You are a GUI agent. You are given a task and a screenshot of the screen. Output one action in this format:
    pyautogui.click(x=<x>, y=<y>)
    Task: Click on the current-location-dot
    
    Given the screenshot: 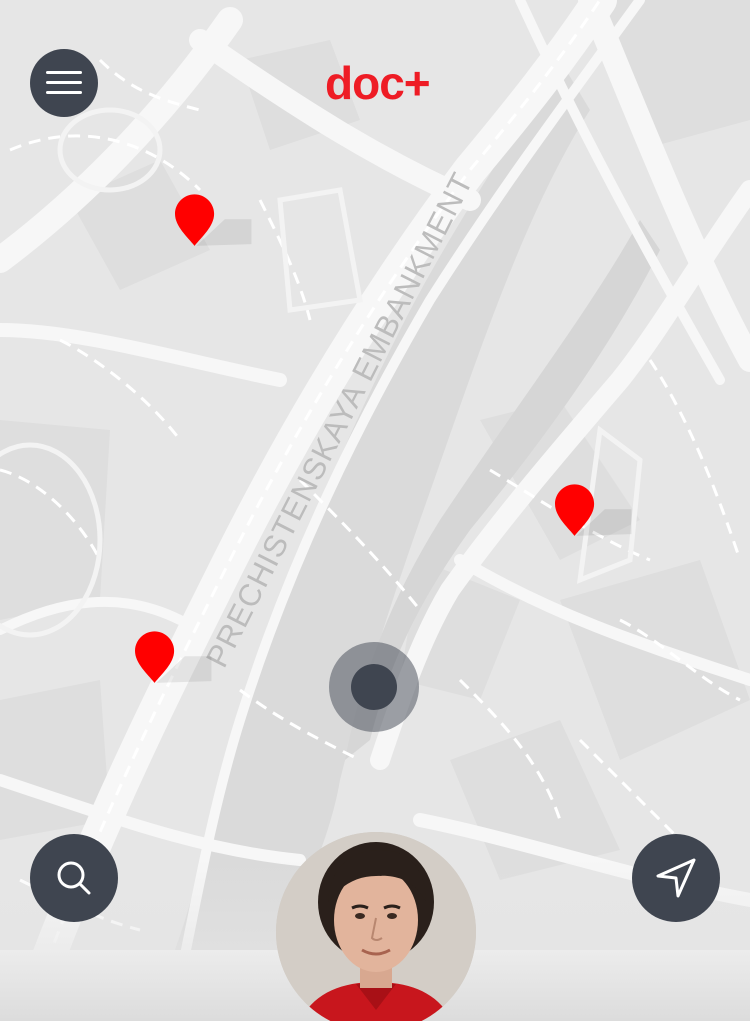 What is the action you would take?
    pyautogui.click(x=374, y=687)
    